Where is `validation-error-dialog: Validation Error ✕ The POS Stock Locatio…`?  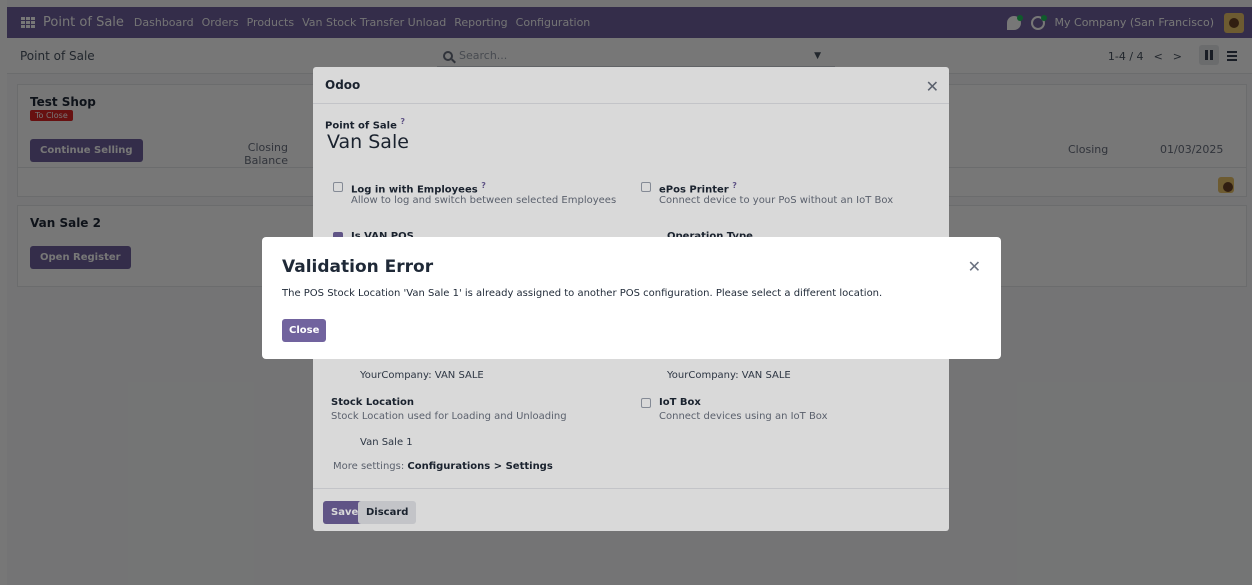 validation-error-dialog: Validation Error ✕ The POS Stock Locatio… is located at coordinates (631, 298).